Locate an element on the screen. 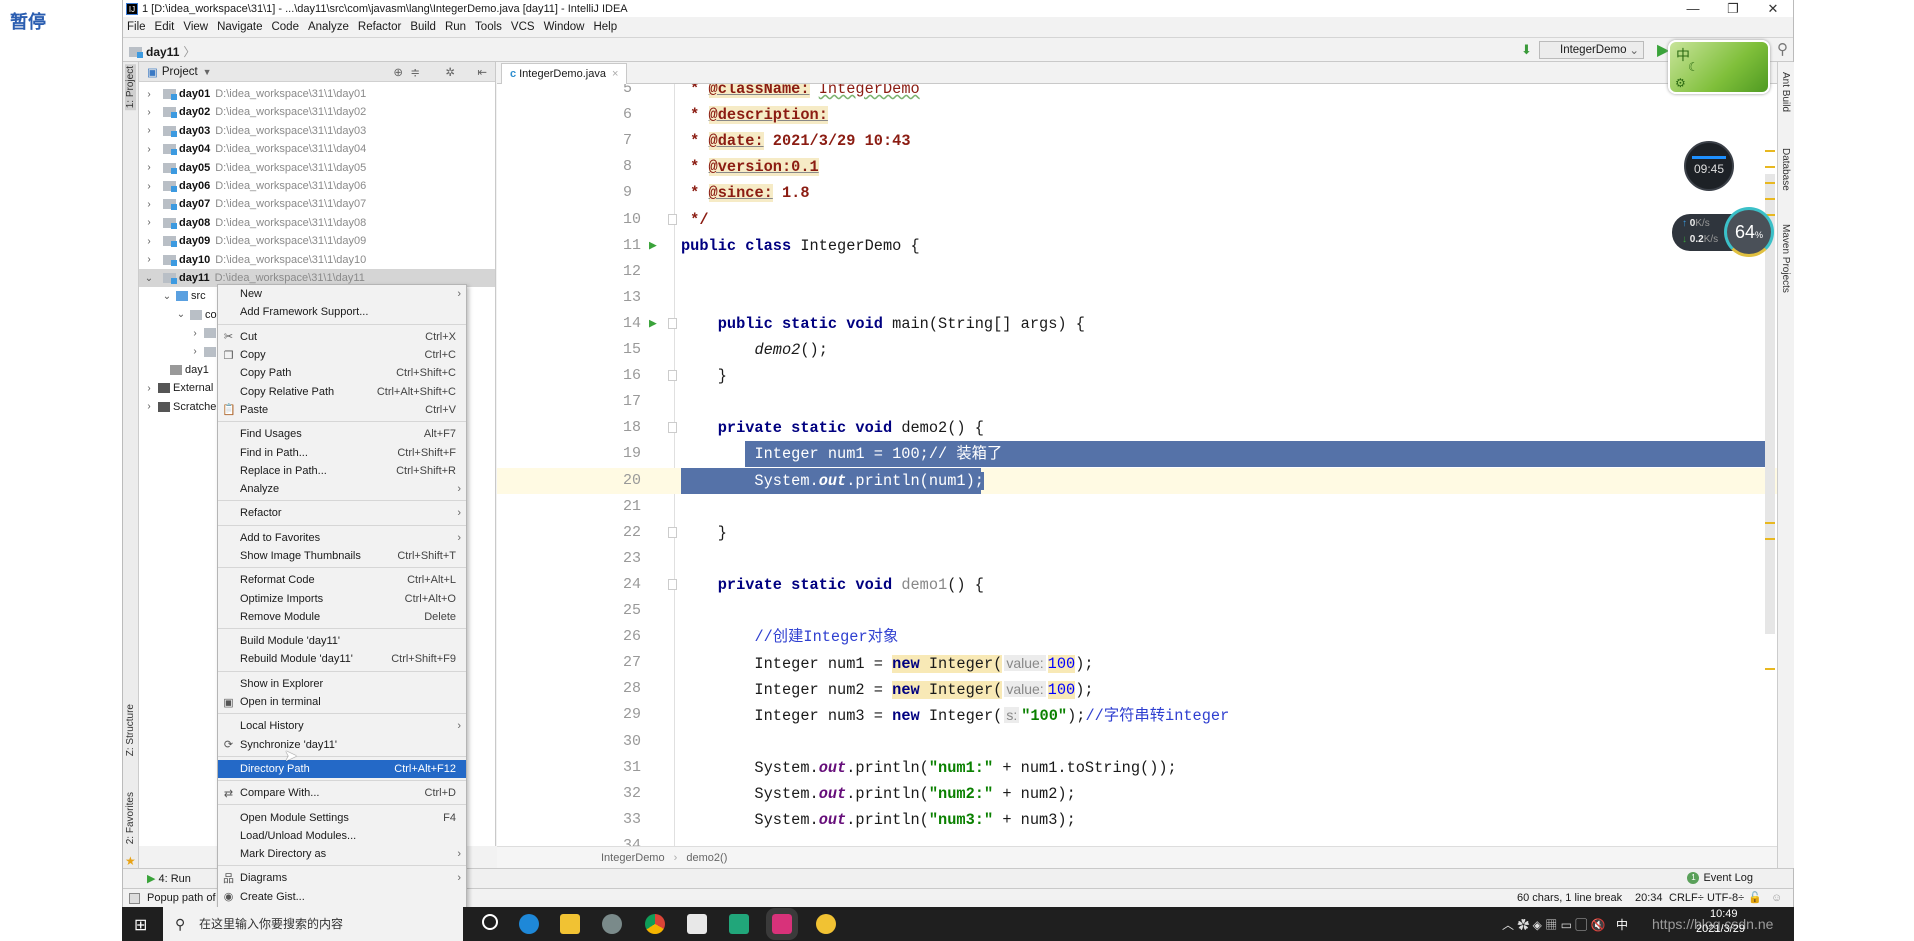  pycharm-icon is located at coordinates (739, 924).